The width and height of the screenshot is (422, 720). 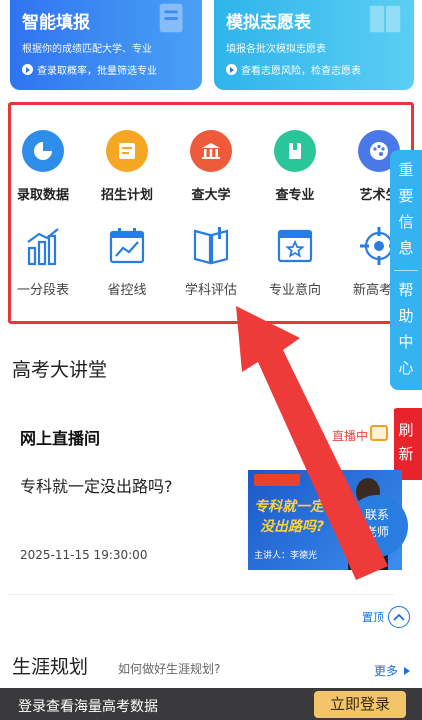 I want to click on mock-form-title: 模拟志愿表, so click(x=268, y=23).